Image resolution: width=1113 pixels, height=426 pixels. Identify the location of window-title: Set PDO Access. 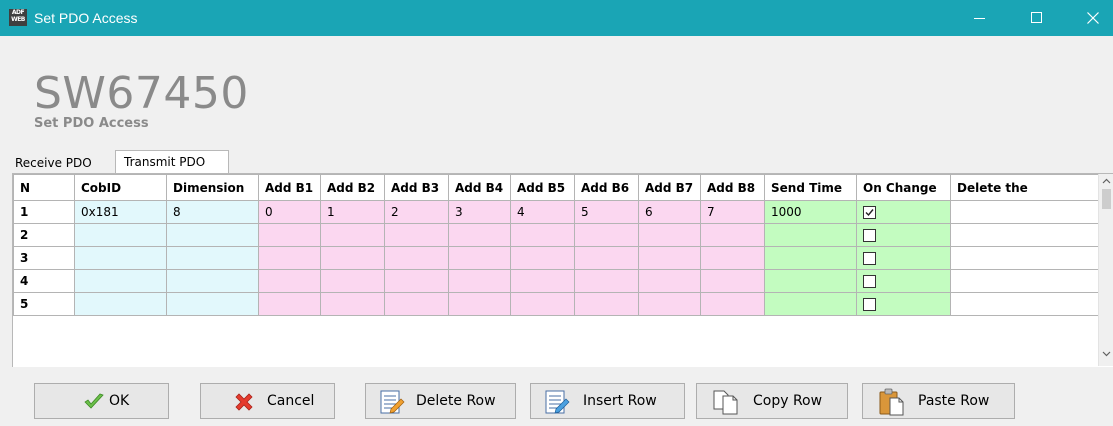
(86, 18).